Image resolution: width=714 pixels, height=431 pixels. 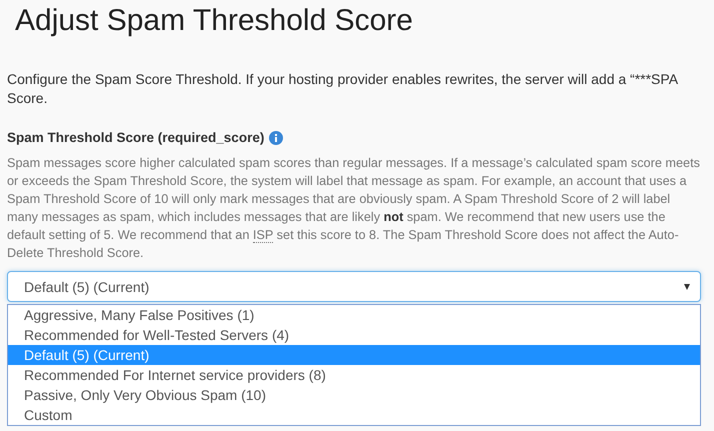 I want to click on caret-icon, so click(x=687, y=287).